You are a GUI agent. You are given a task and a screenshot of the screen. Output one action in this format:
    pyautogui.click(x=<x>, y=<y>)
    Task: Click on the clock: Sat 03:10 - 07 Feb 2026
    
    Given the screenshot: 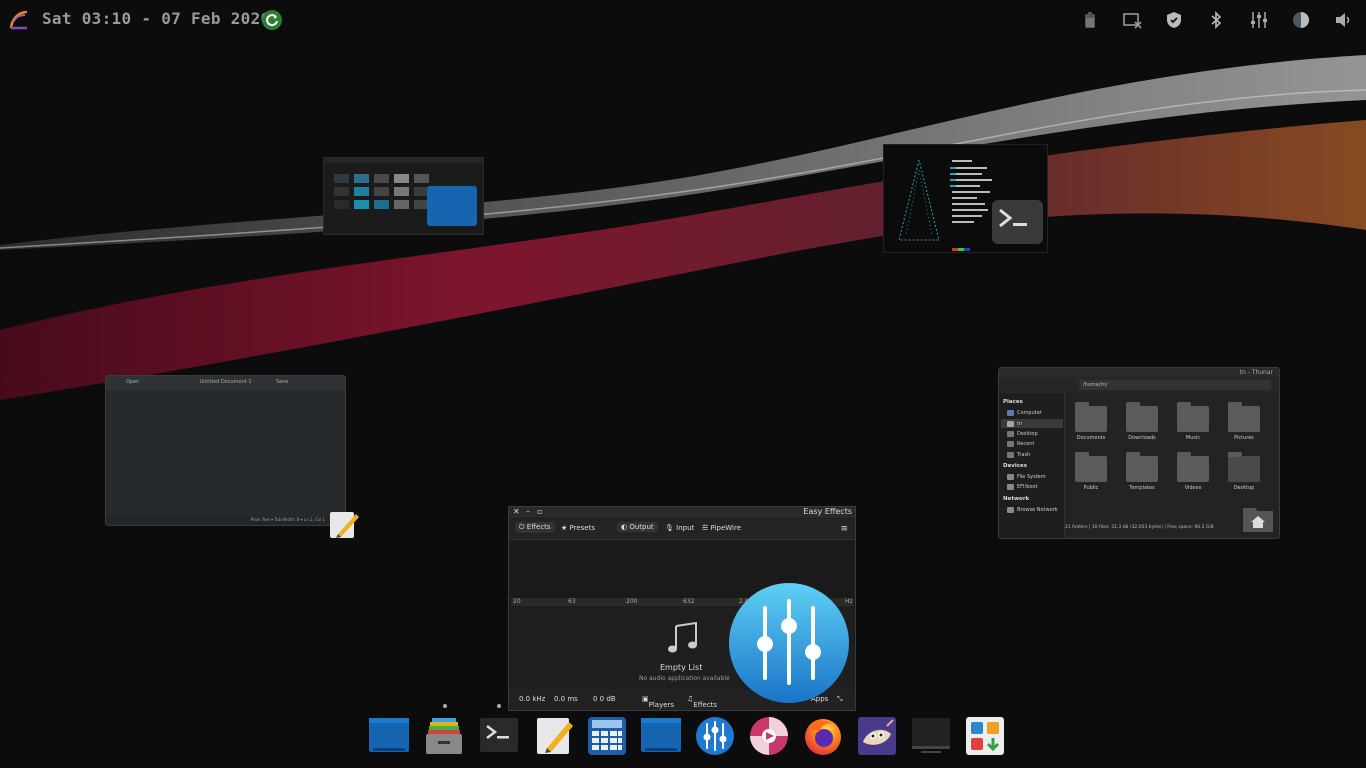 What is the action you would take?
    pyautogui.click(x=156, y=18)
    